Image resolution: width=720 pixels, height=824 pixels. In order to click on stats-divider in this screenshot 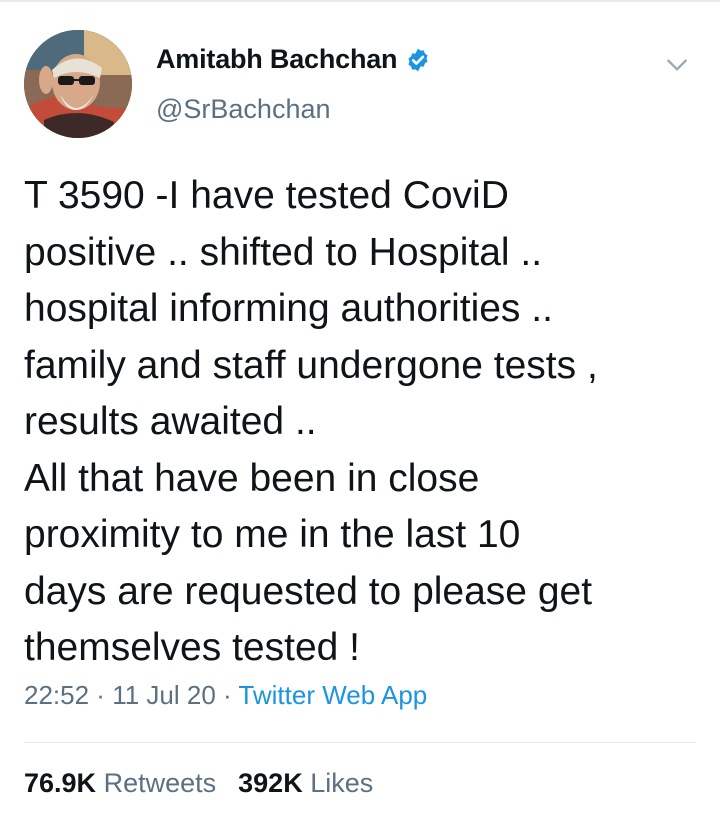, I will do `click(360, 742)`.